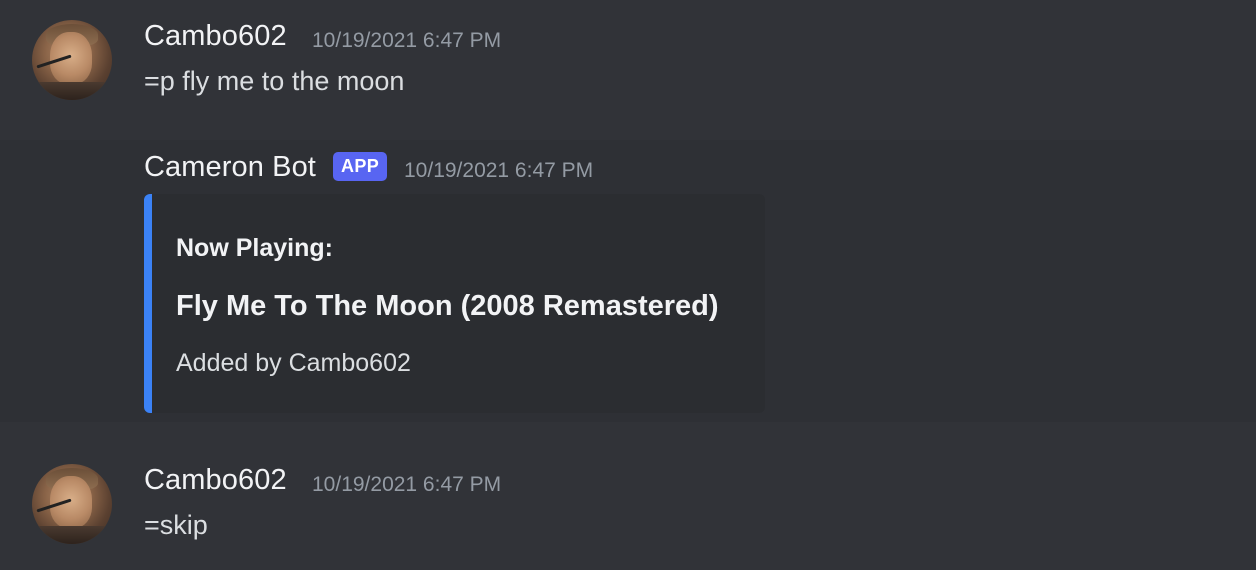 The width and height of the screenshot is (1256, 570). Describe the element at coordinates (148, 303) in the screenshot. I see `embed-accent-bar` at that location.